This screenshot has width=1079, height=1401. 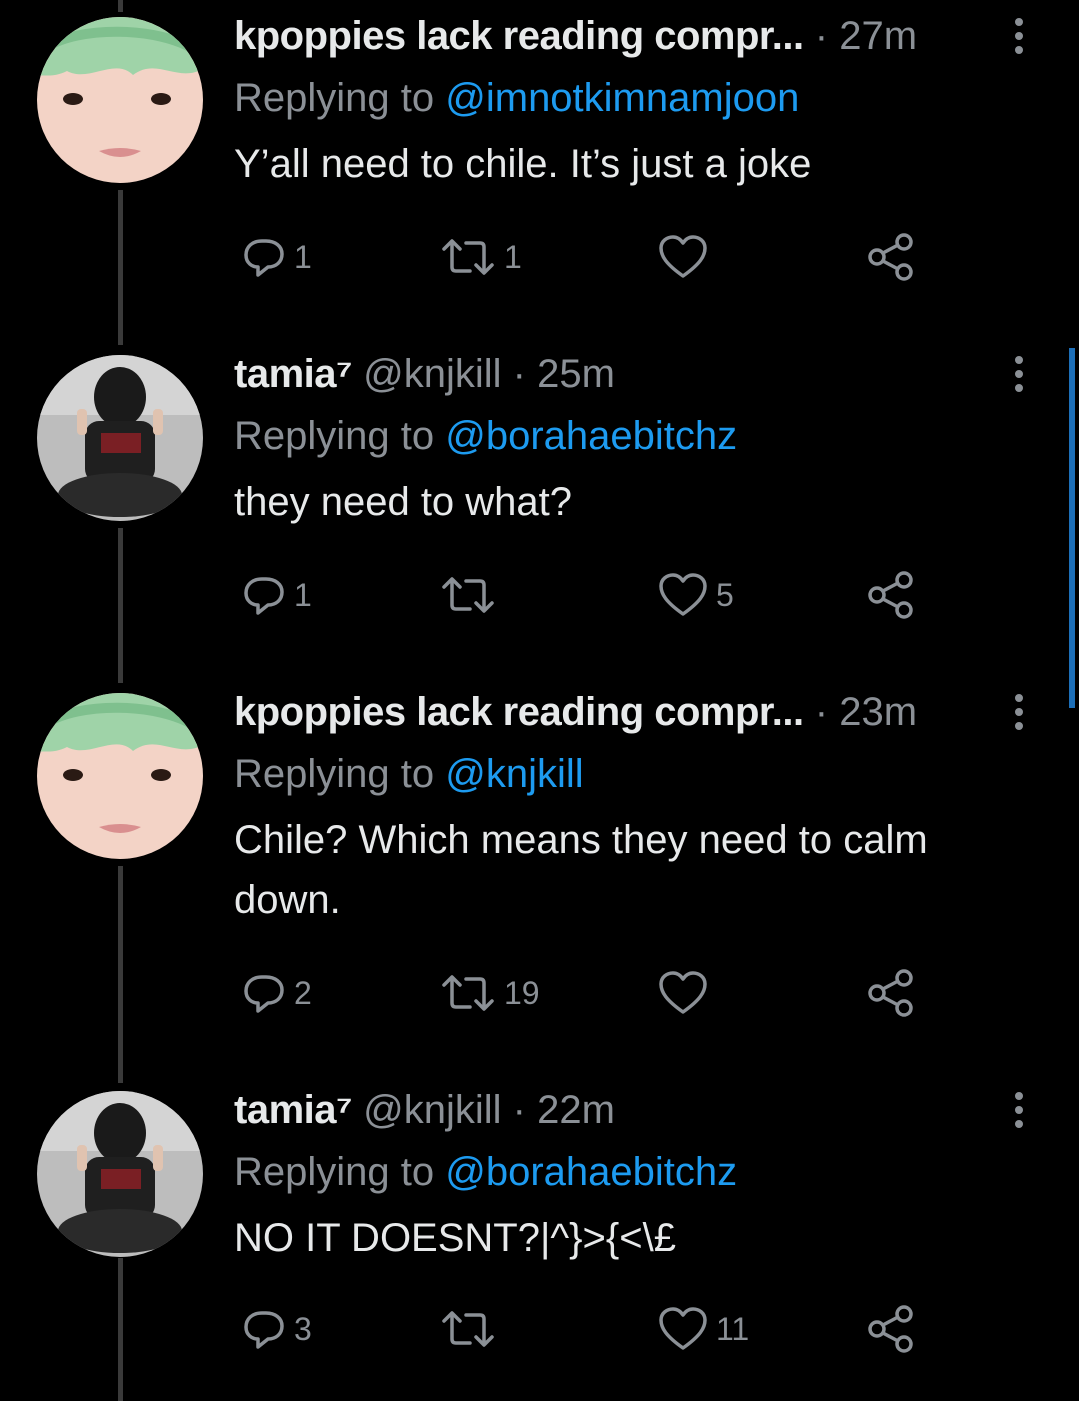 What do you see at coordinates (523, 164) in the screenshot?
I see `tweet-text: Y’all need to chile. It’s just a joke` at bounding box center [523, 164].